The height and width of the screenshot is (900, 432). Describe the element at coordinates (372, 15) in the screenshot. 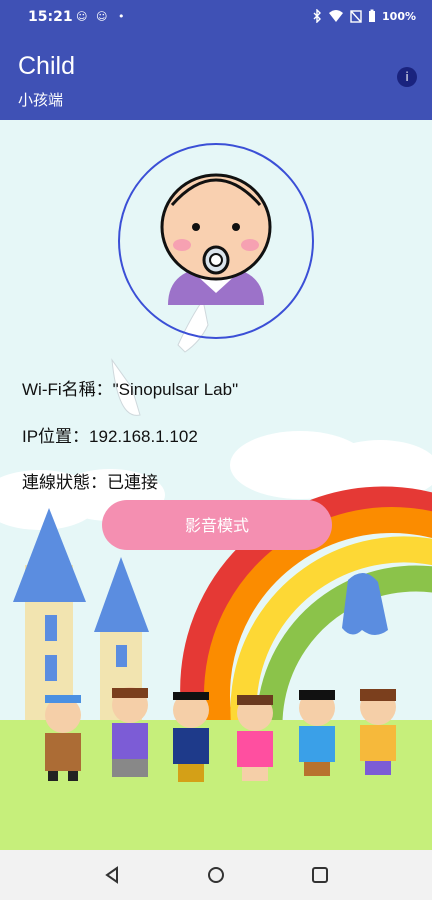

I see `battery-icon` at that location.